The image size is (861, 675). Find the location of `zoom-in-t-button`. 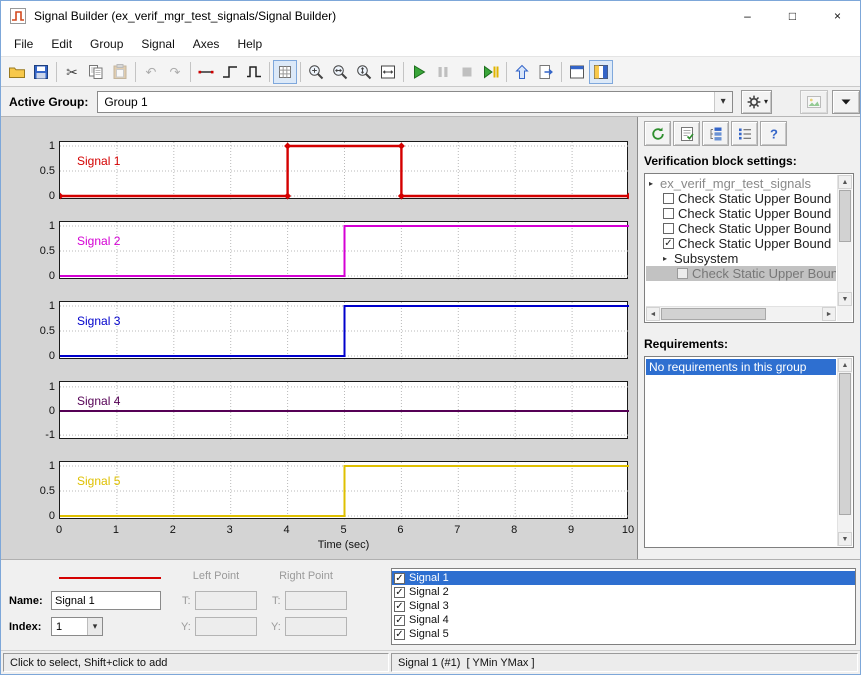

zoom-in-t-button is located at coordinates (340, 72).